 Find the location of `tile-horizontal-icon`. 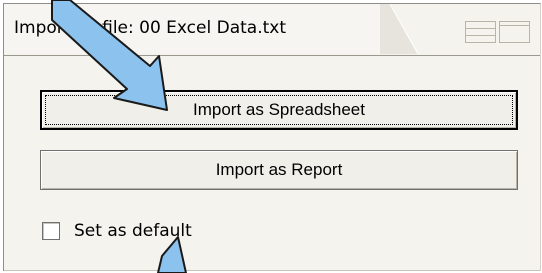

tile-horizontal-icon is located at coordinates (480, 32).